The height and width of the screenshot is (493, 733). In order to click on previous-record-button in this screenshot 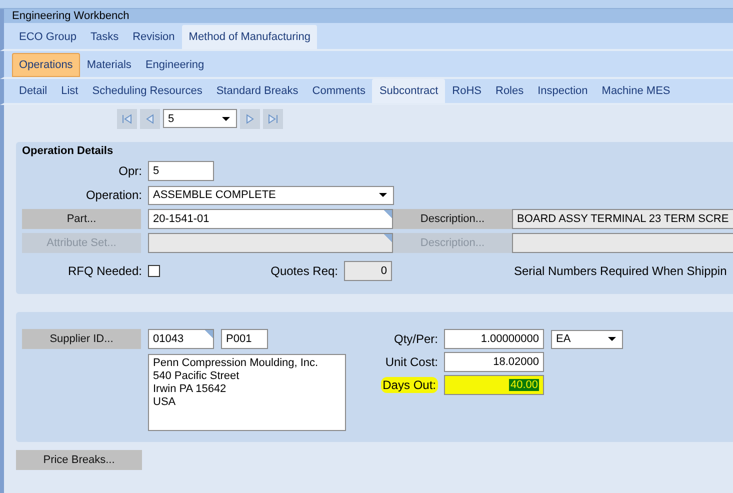, I will do `click(150, 118)`.